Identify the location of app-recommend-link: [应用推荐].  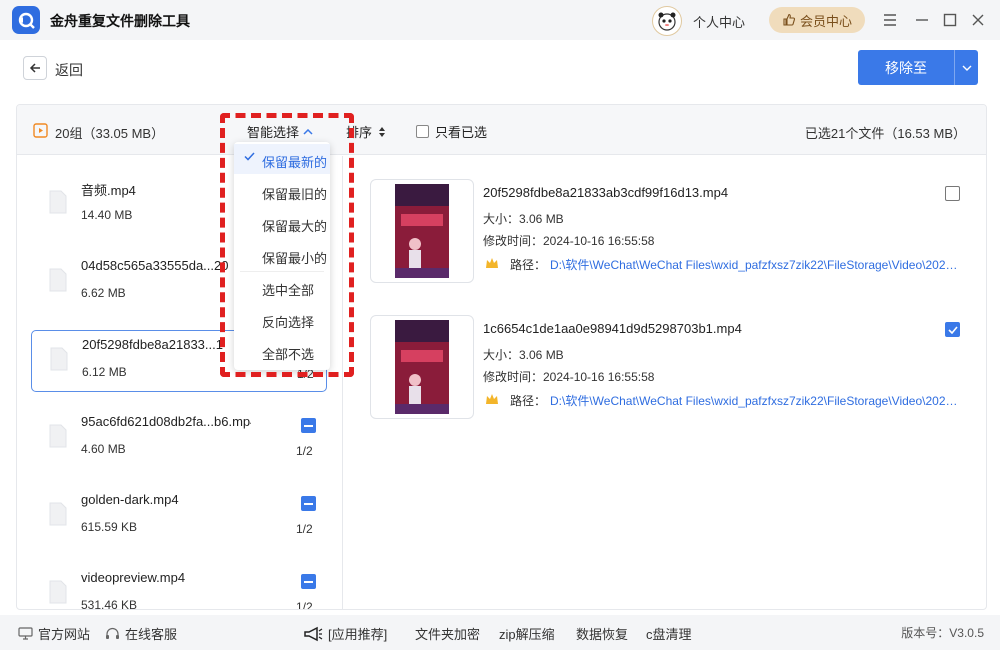
(345, 633).